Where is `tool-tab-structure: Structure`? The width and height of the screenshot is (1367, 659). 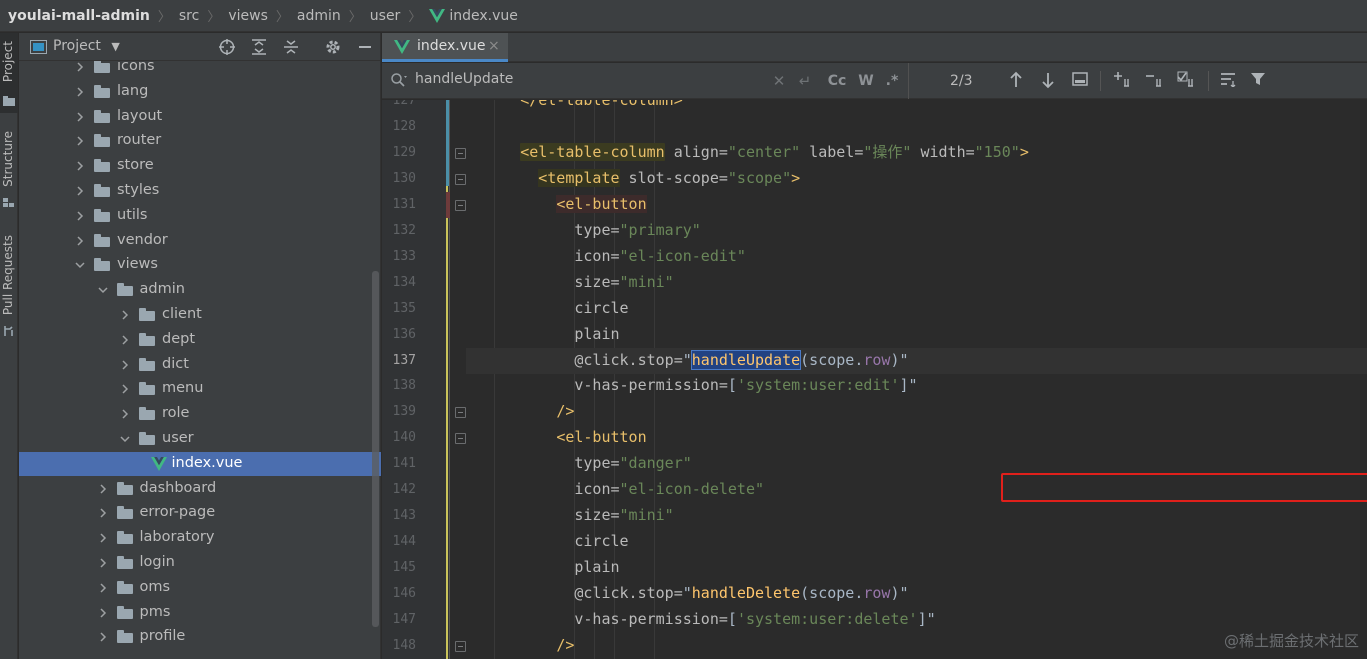 tool-tab-structure: Structure is located at coordinates (9, 170).